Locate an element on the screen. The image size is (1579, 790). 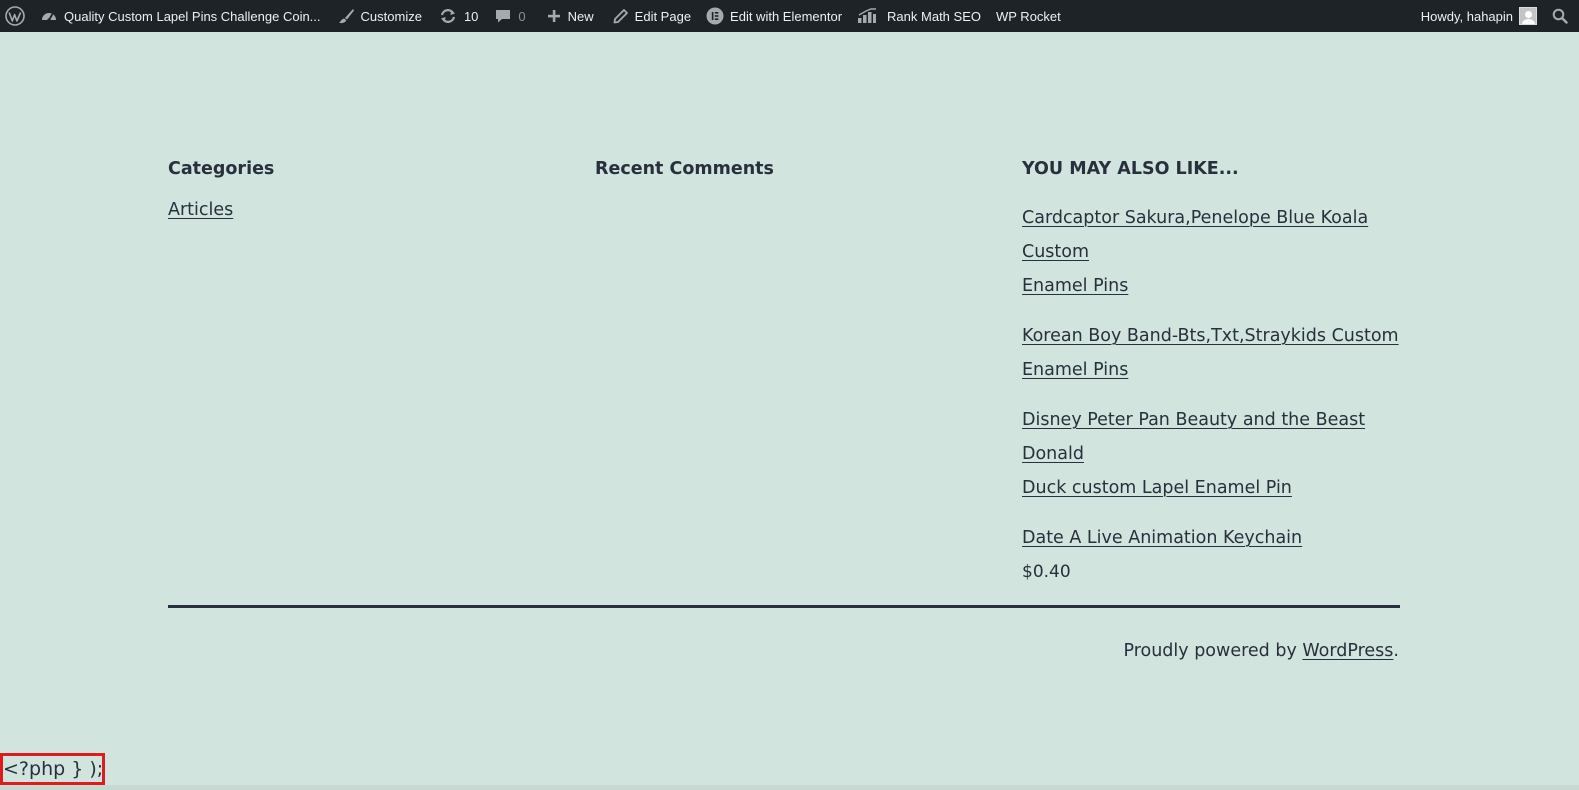
recent-comments-widget: Recent Comments is located at coordinates (795, 169).